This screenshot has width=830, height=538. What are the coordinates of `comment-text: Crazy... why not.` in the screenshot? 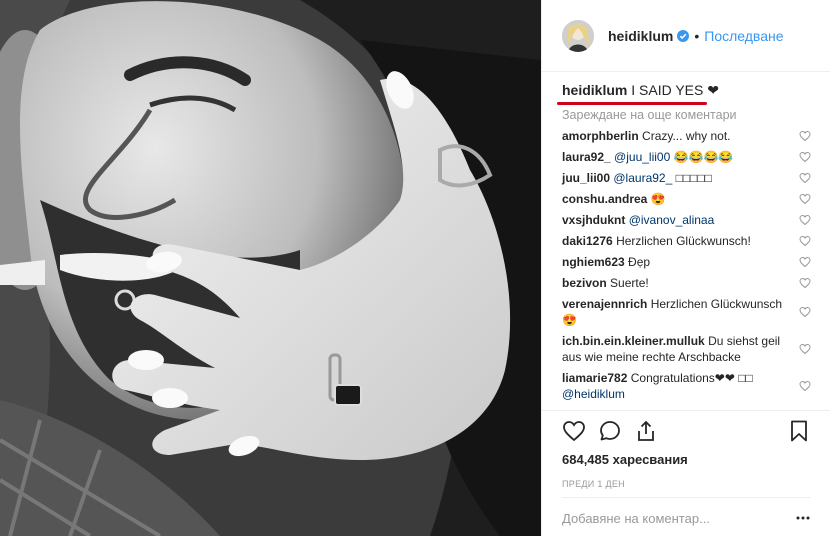 It's located at (686, 136).